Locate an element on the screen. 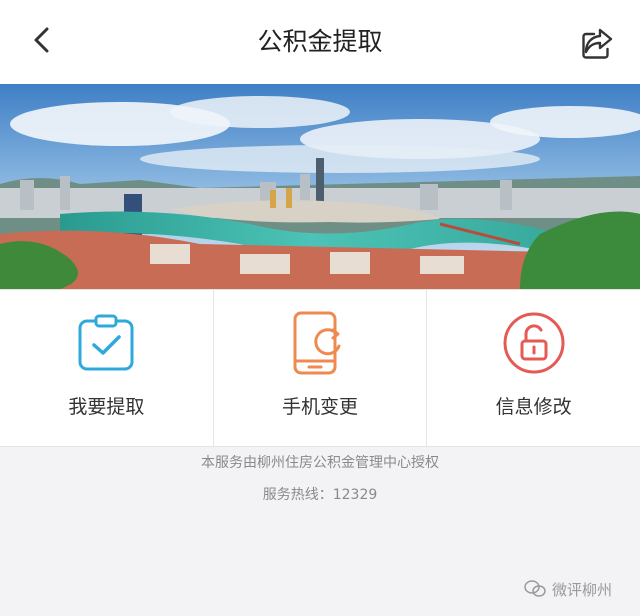 This screenshot has width=640, height=616. wechat-icon is located at coordinates (535, 588).